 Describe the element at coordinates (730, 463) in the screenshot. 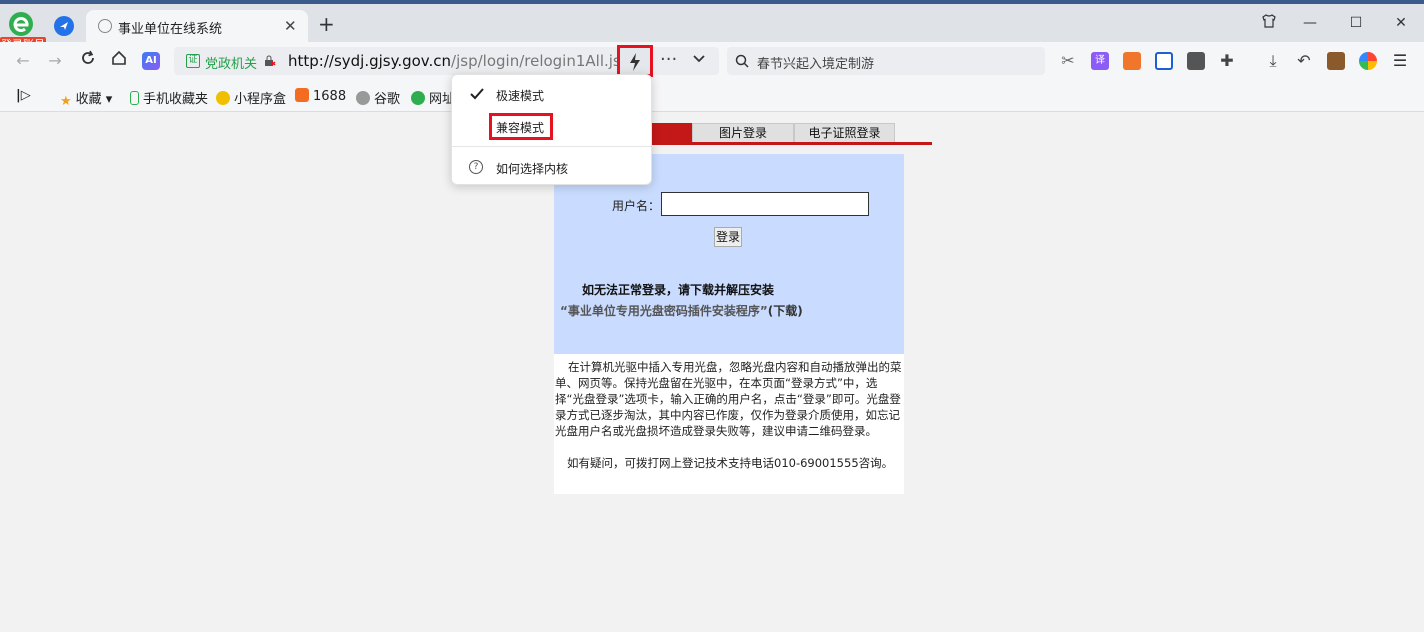

I see `contact-text: 如有疑问，可拨打网上登记技术支持电话010-69001555咨询。` at that location.